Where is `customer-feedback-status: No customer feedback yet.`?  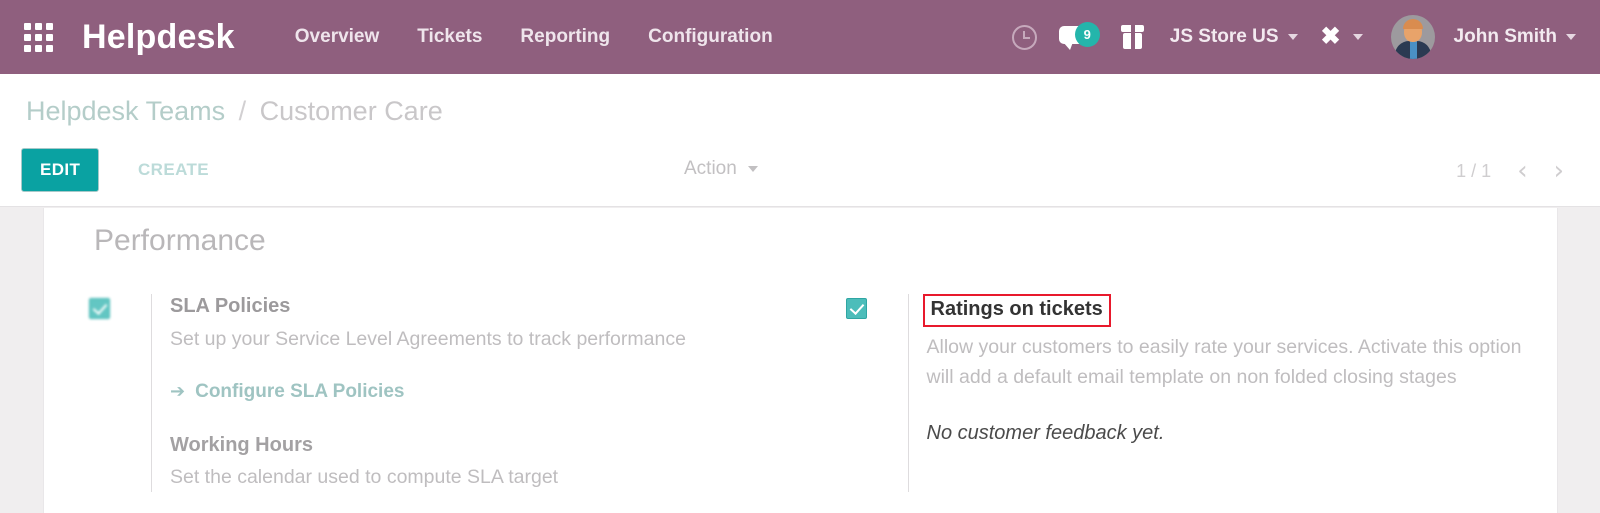 customer-feedback-status: No customer feedback yet. is located at coordinates (1045, 433).